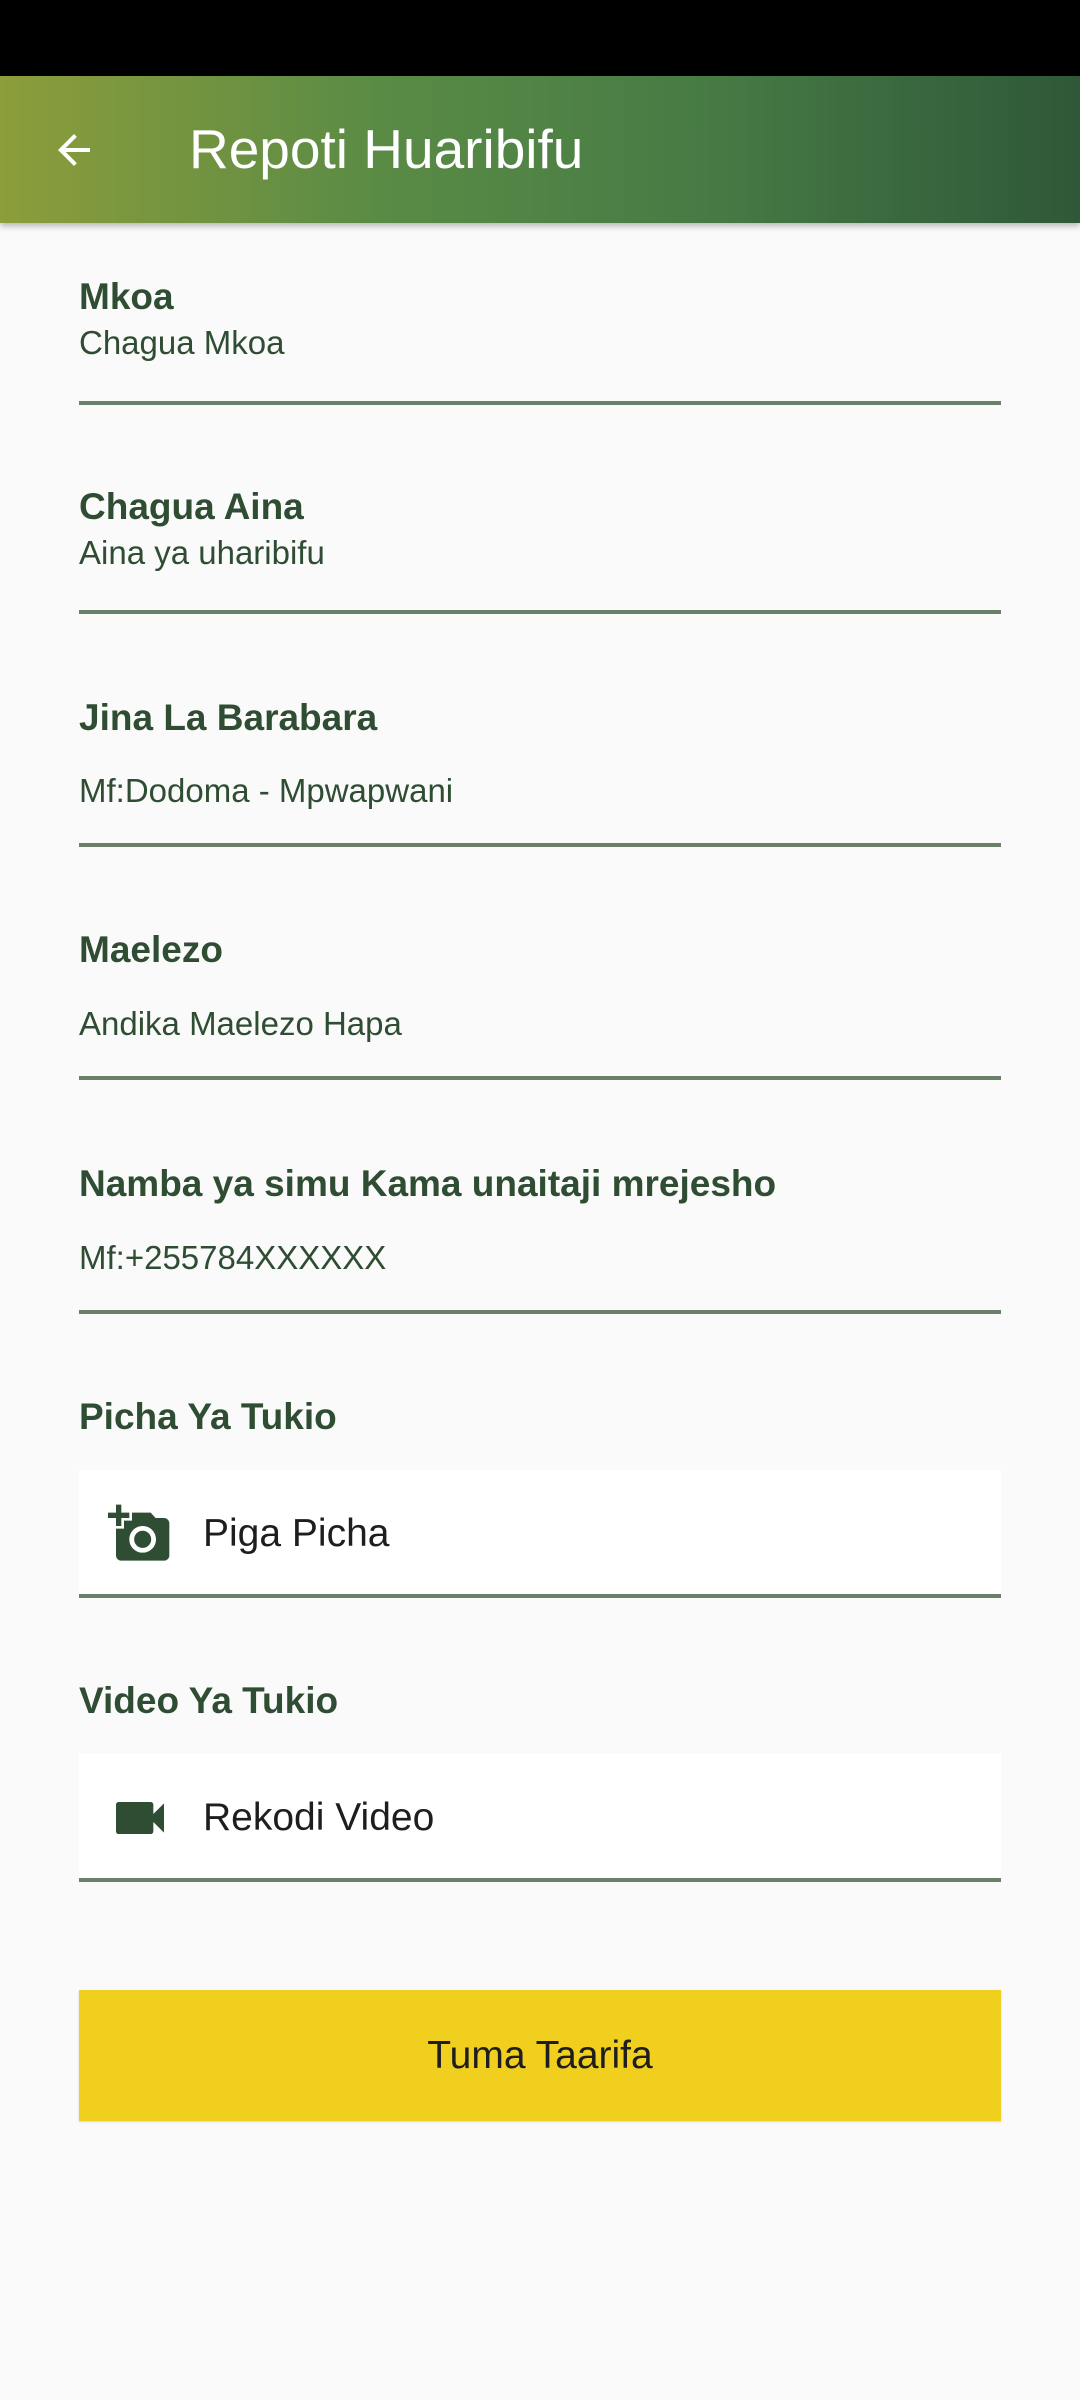 The image size is (1080, 2400). What do you see at coordinates (540, 403) in the screenshot?
I see `region-underline` at bounding box center [540, 403].